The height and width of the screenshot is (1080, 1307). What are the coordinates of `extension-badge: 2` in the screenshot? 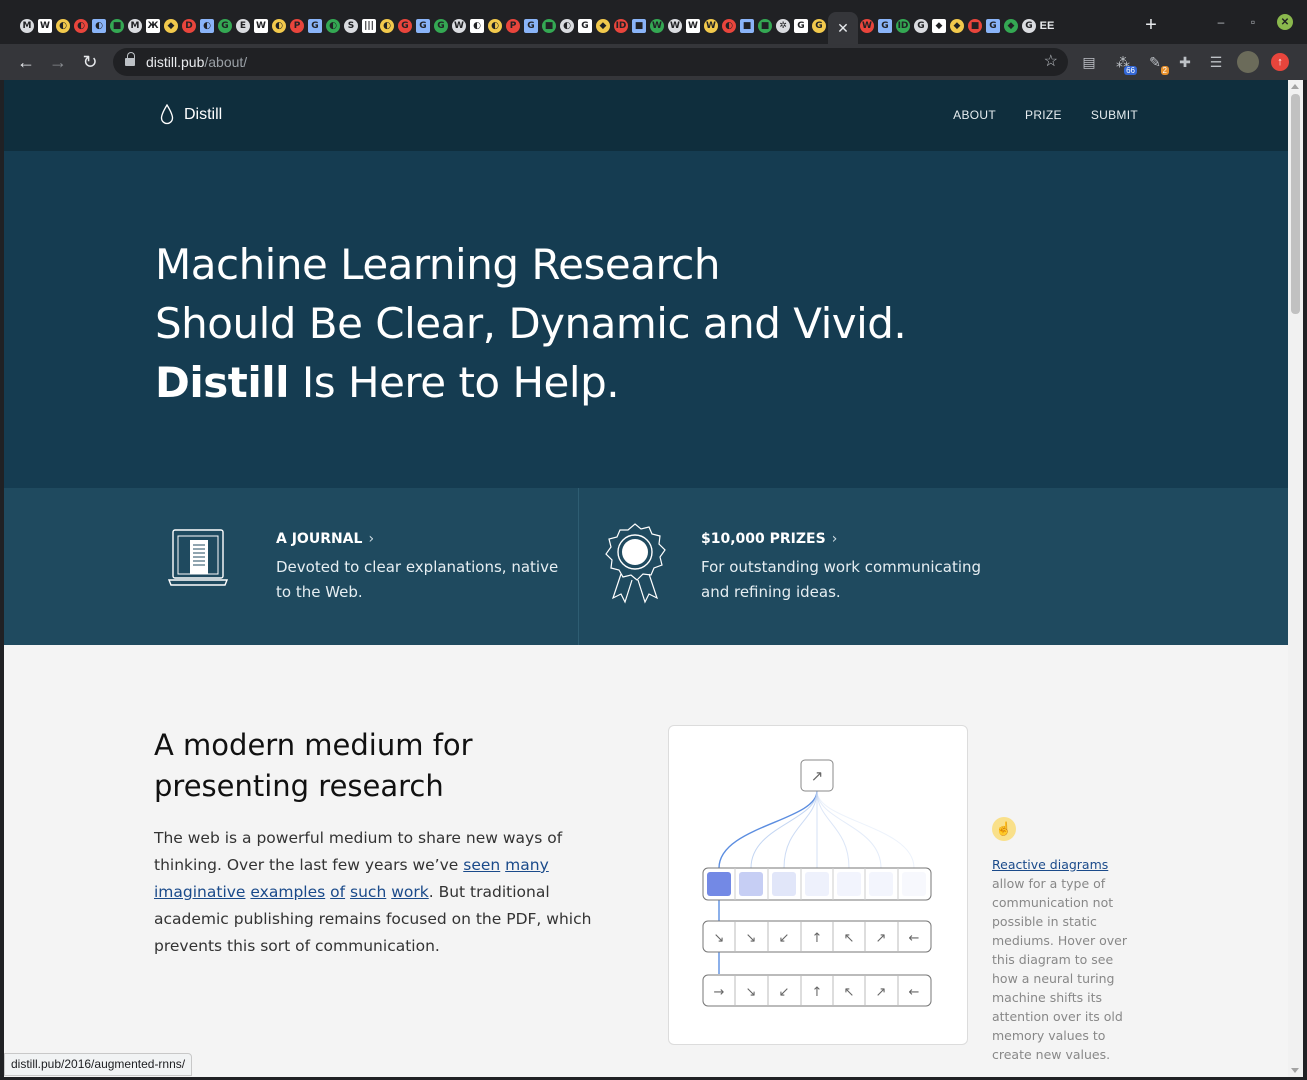 It's located at (1164, 70).